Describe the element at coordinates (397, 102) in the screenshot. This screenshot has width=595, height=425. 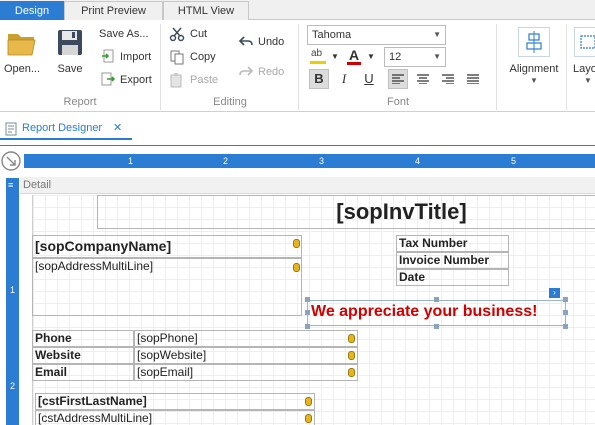
I see `font-group-label: Font` at that location.